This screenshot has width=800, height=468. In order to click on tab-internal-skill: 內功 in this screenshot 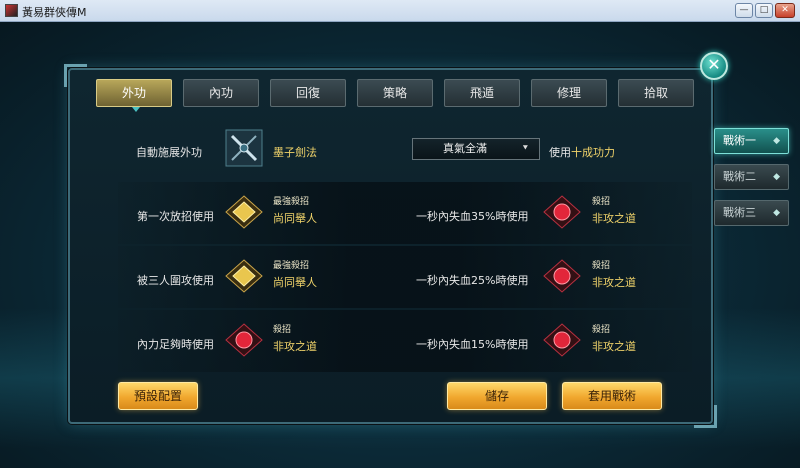, I will do `click(221, 93)`.